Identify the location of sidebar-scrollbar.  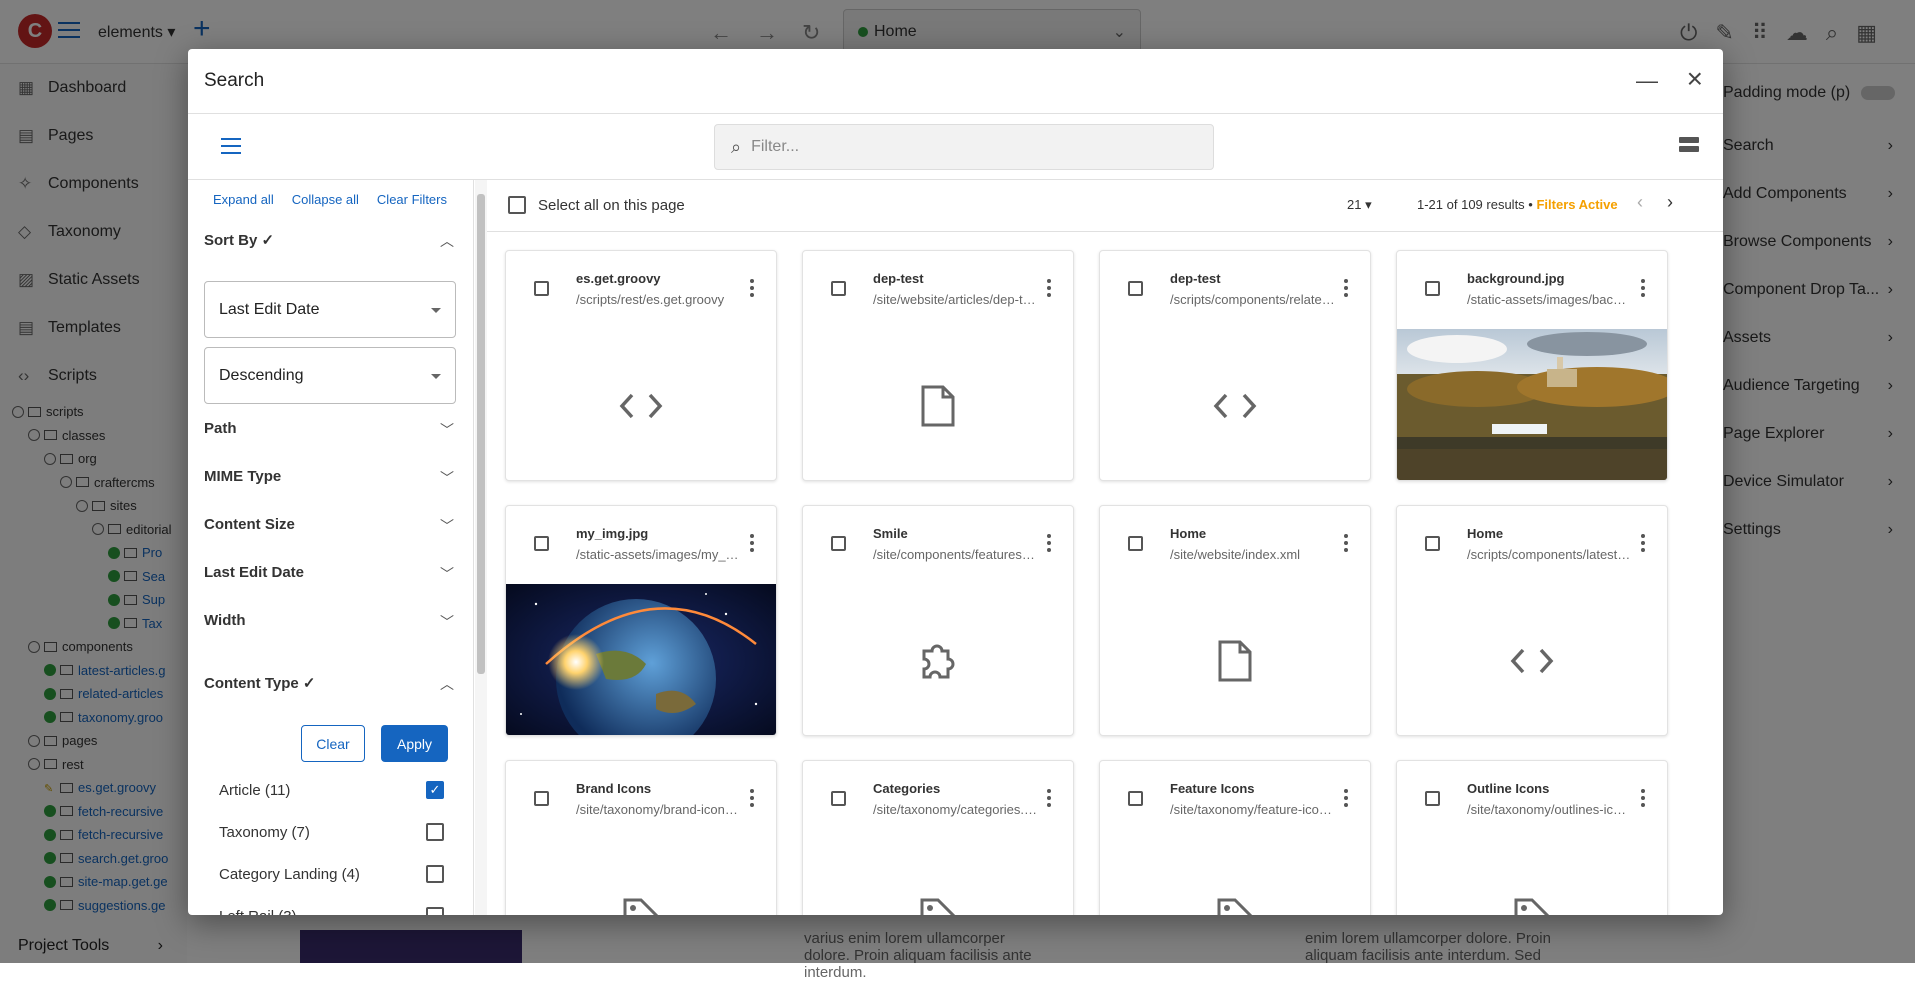
(481, 547).